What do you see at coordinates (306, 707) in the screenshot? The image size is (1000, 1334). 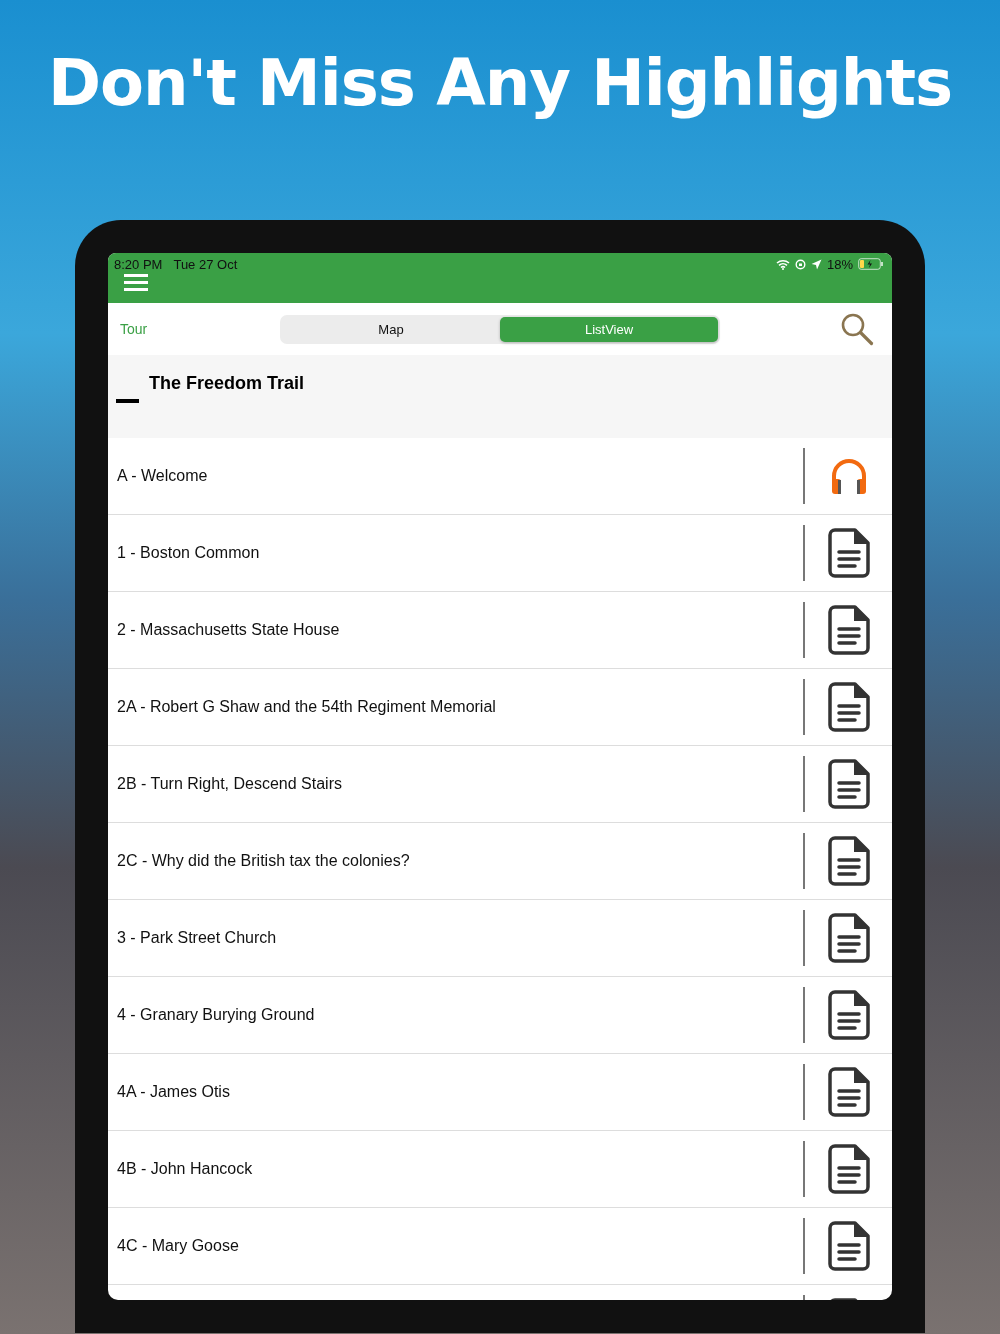 I see `stop-title: 2A - Robert G Shaw and the 54th Regiment Memorial` at bounding box center [306, 707].